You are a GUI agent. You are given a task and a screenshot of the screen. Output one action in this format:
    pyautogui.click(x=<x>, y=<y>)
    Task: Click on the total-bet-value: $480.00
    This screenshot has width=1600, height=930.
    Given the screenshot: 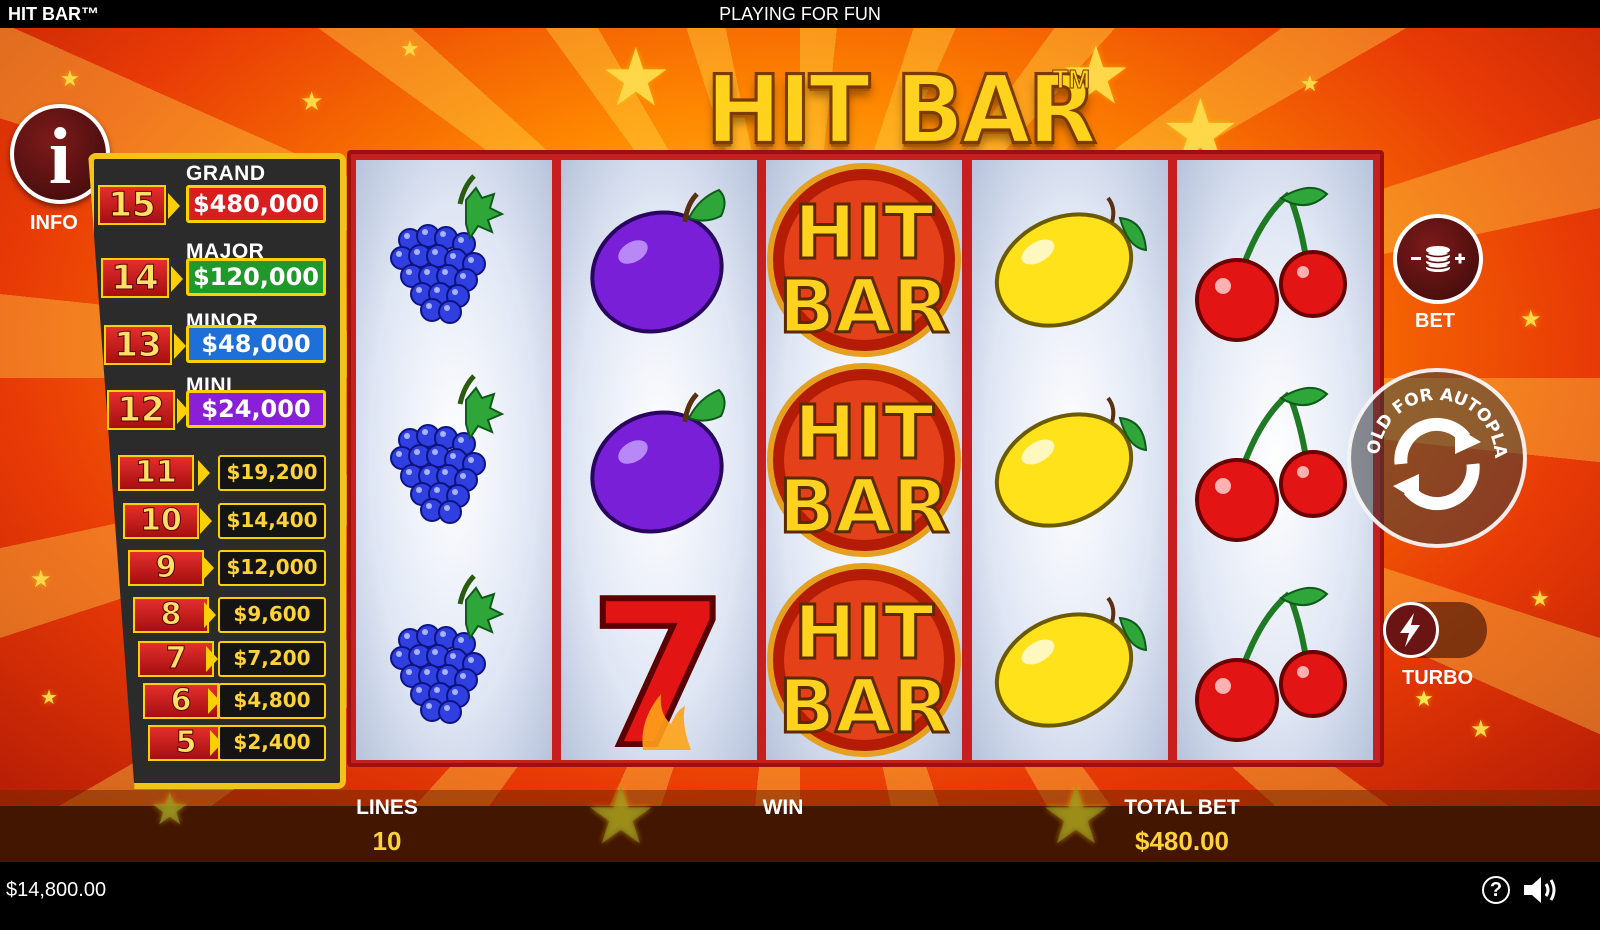 What is the action you would take?
    pyautogui.click(x=1182, y=841)
    